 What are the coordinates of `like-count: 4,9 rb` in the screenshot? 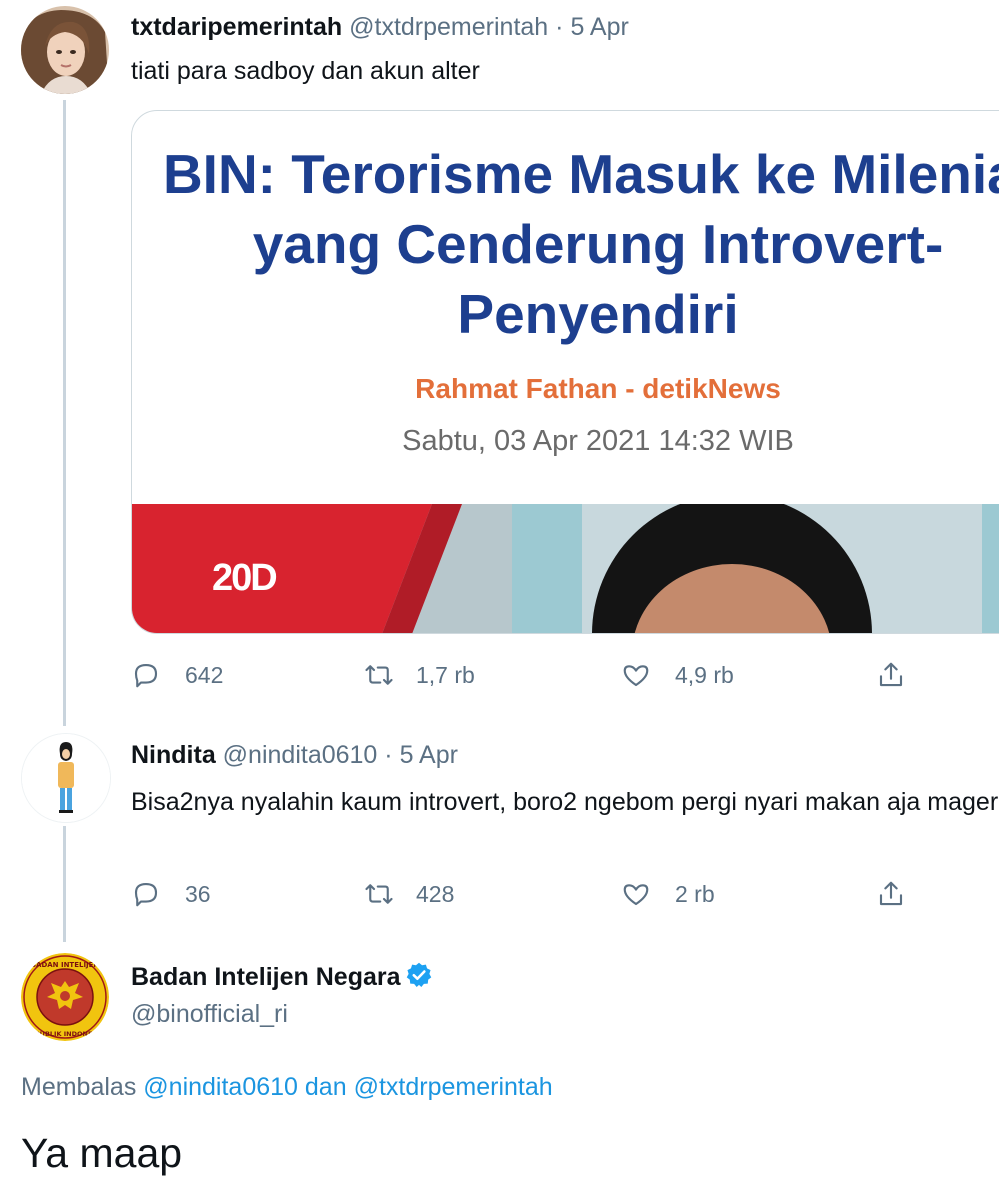 It's located at (704, 674).